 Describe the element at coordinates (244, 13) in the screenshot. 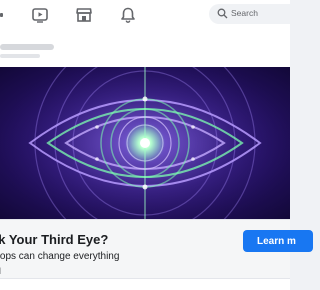

I see `search-placeholder: Search` at that location.